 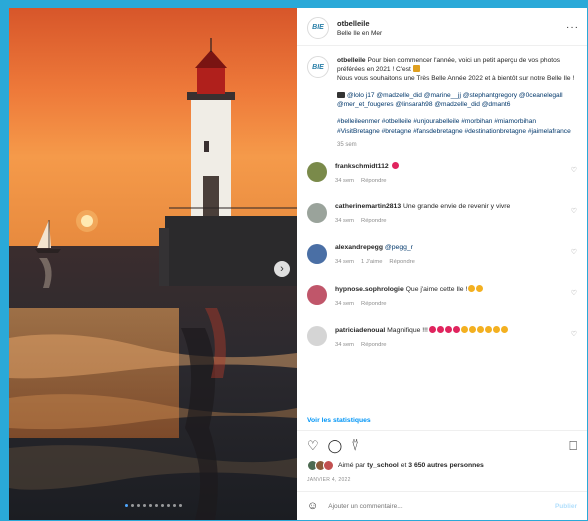 I want to click on comment-username: alexandrepegg, so click(x=359, y=247).